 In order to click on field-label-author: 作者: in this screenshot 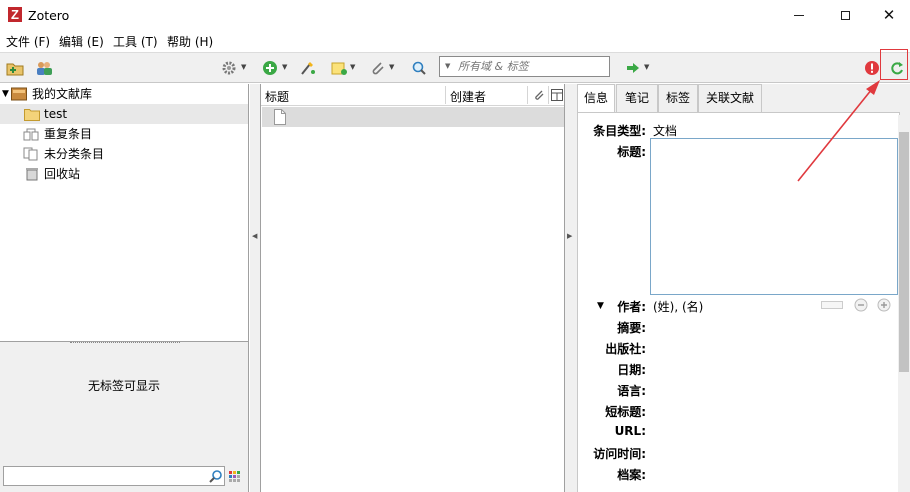, I will do `click(631, 307)`.